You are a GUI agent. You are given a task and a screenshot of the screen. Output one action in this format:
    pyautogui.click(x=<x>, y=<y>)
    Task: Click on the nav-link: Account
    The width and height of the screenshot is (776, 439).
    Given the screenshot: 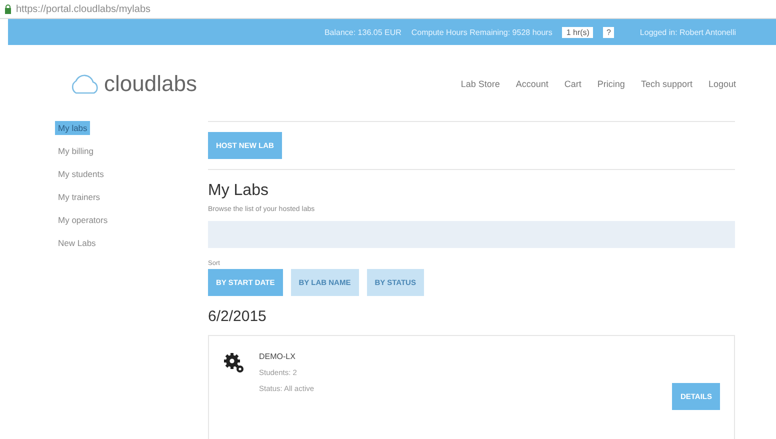 What is the action you would take?
    pyautogui.click(x=532, y=84)
    